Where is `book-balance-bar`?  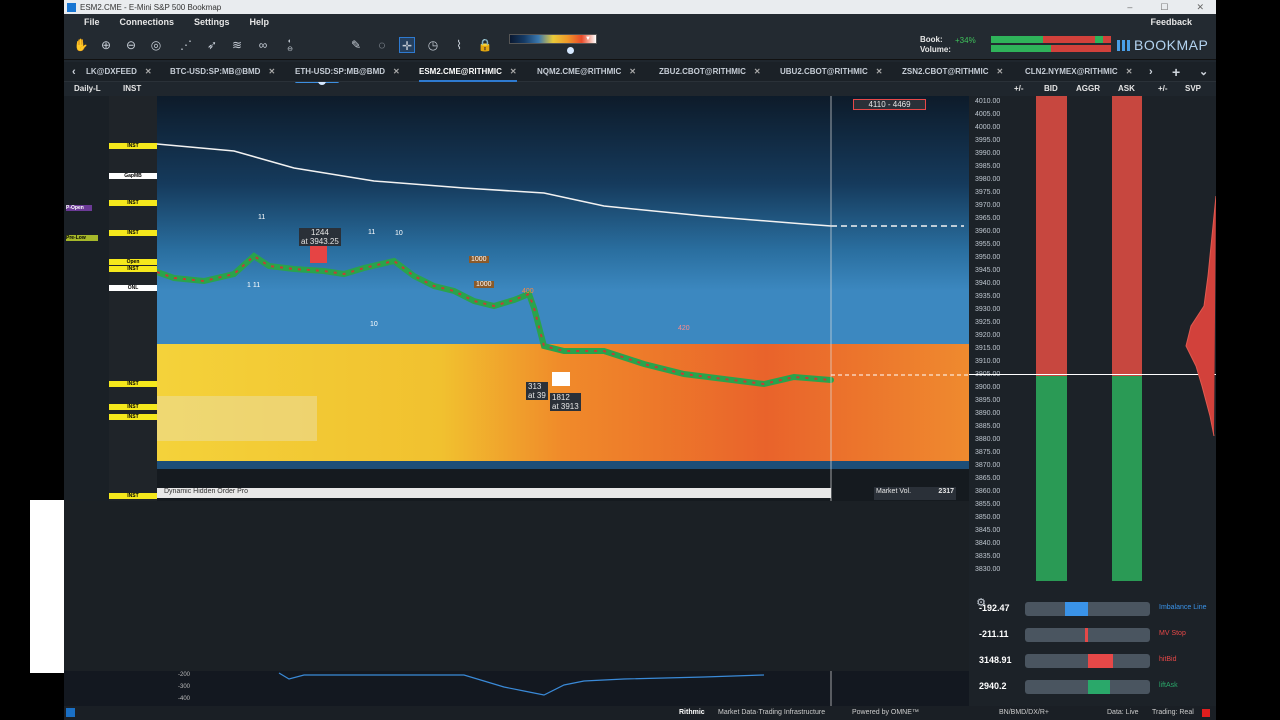
book-balance-bar is located at coordinates (1051, 39).